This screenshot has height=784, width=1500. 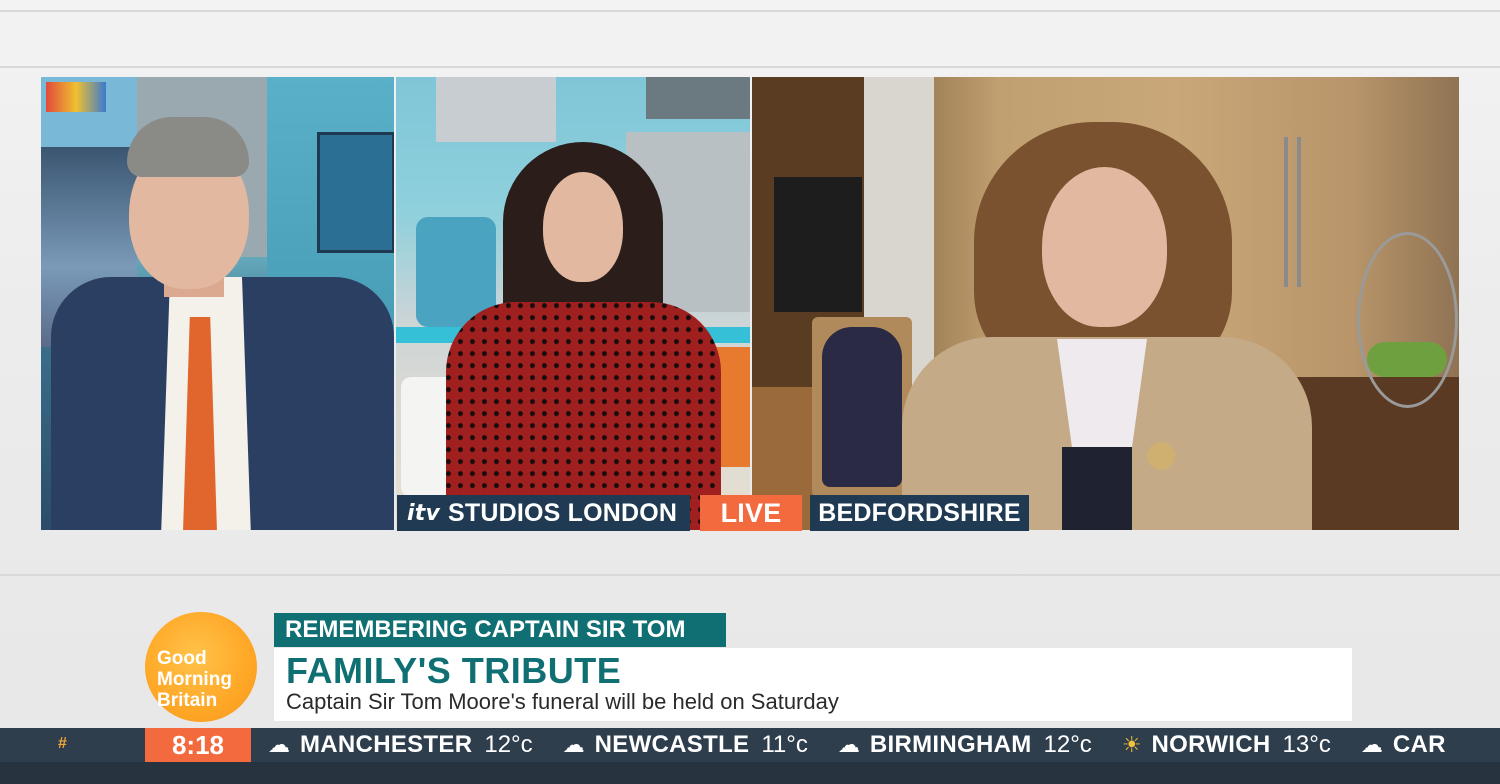 I want to click on kitchen-oven, so click(x=818, y=244).